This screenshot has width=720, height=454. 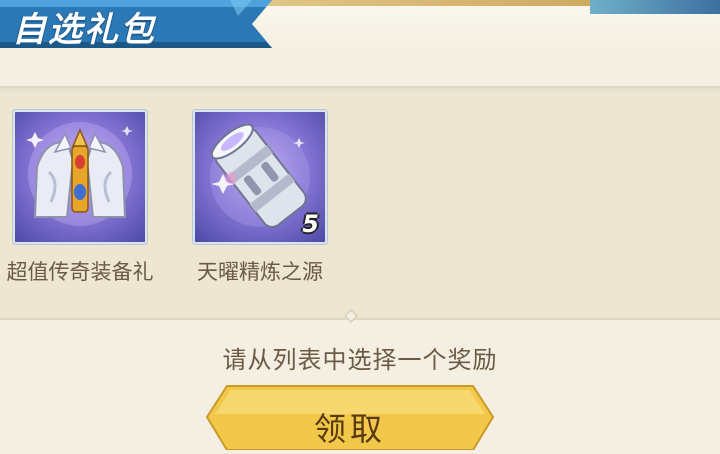 I want to click on reward-count-badge: 5, so click(x=310, y=224).